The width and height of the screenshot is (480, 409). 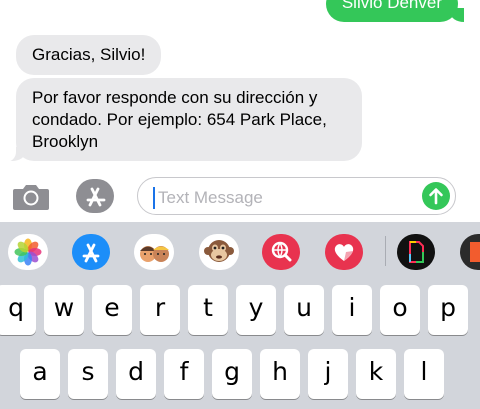 I want to click on photos-app-button, so click(x=28, y=252).